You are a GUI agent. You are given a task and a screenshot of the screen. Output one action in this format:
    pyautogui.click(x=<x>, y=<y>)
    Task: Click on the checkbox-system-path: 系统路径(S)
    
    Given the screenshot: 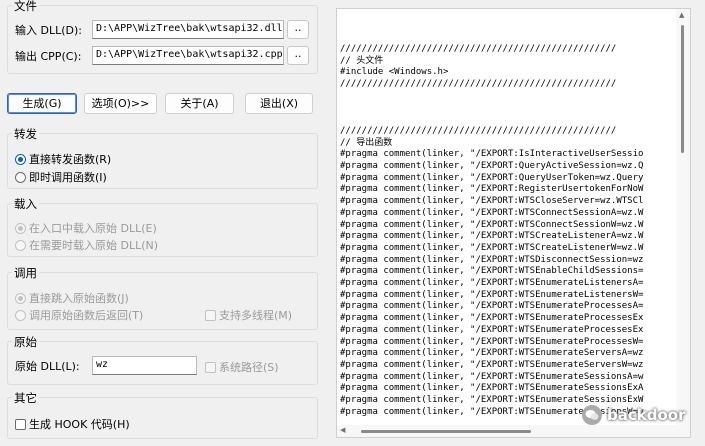 What is the action you would take?
    pyautogui.click(x=242, y=367)
    